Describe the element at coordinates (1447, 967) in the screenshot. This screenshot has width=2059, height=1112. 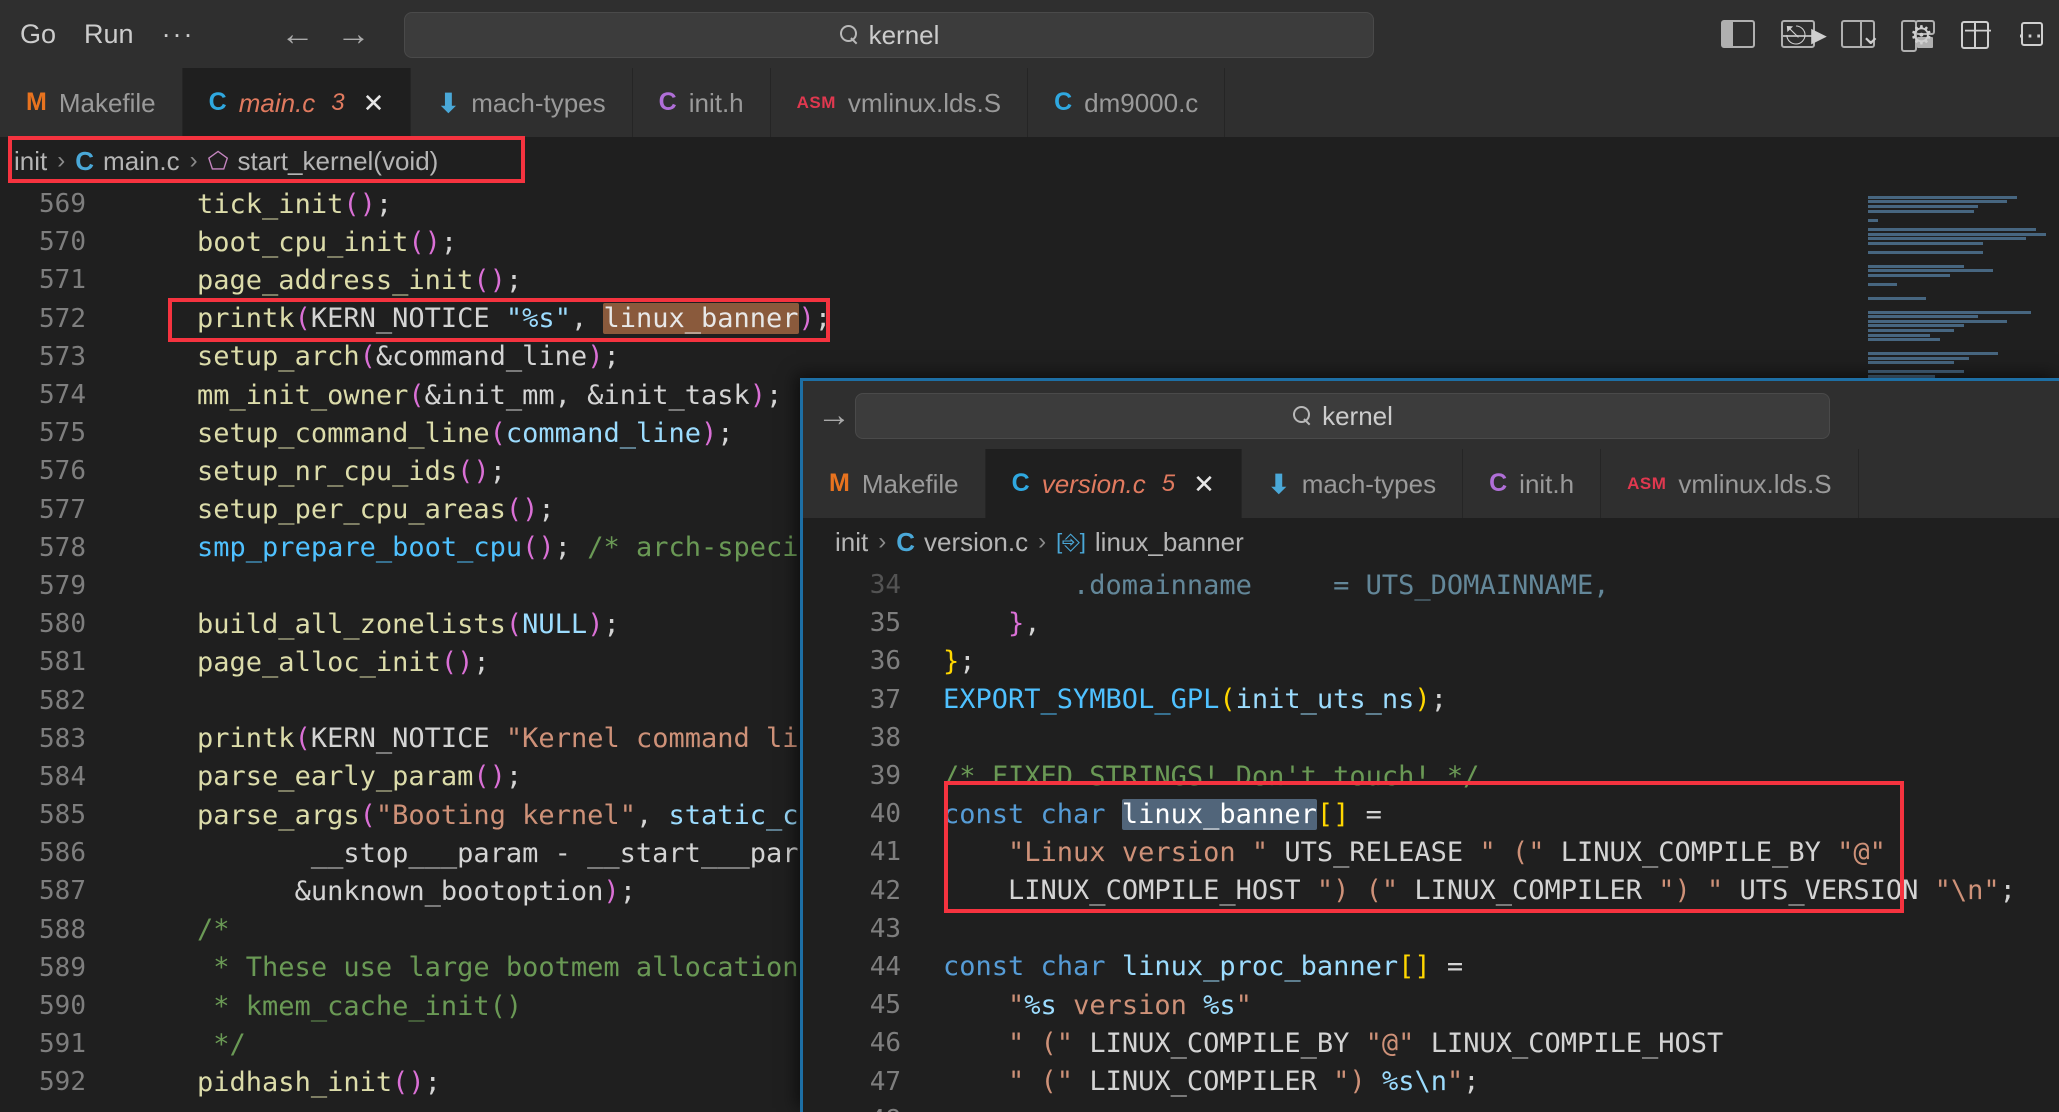
I see `code-token: =` at that location.